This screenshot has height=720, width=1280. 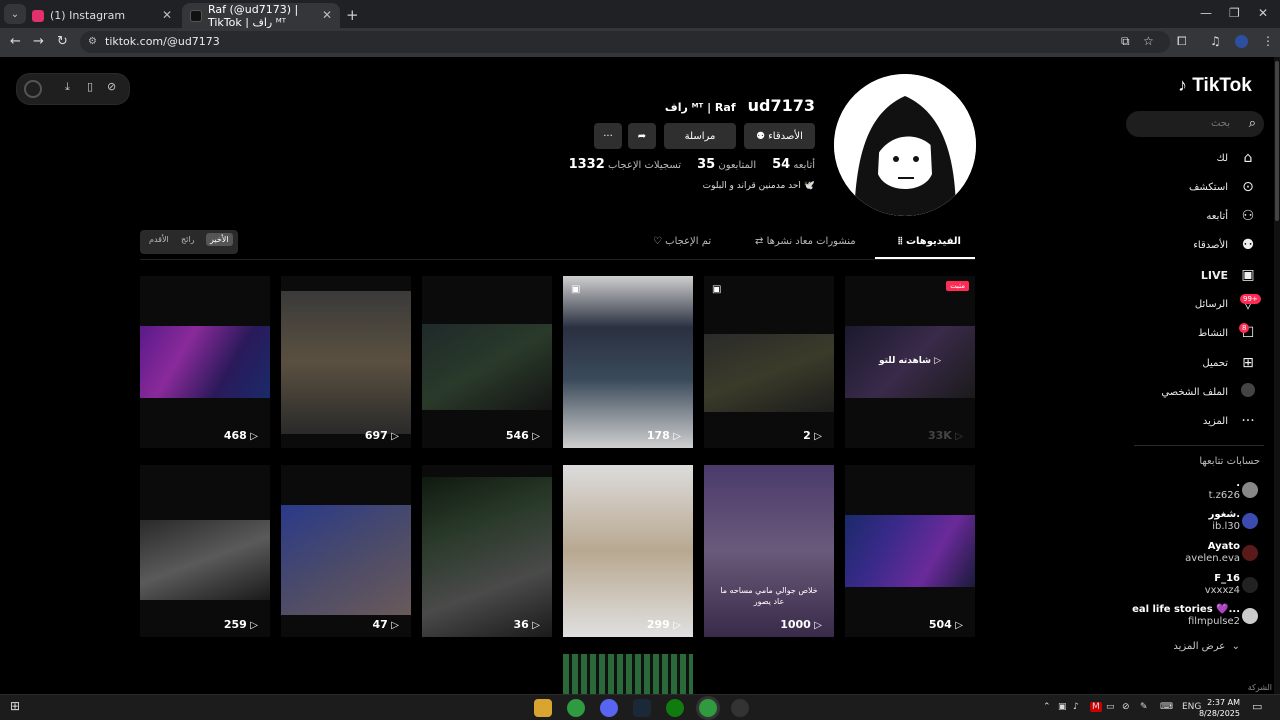 What do you see at coordinates (628, 674) in the screenshot?
I see `video-tile` at bounding box center [628, 674].